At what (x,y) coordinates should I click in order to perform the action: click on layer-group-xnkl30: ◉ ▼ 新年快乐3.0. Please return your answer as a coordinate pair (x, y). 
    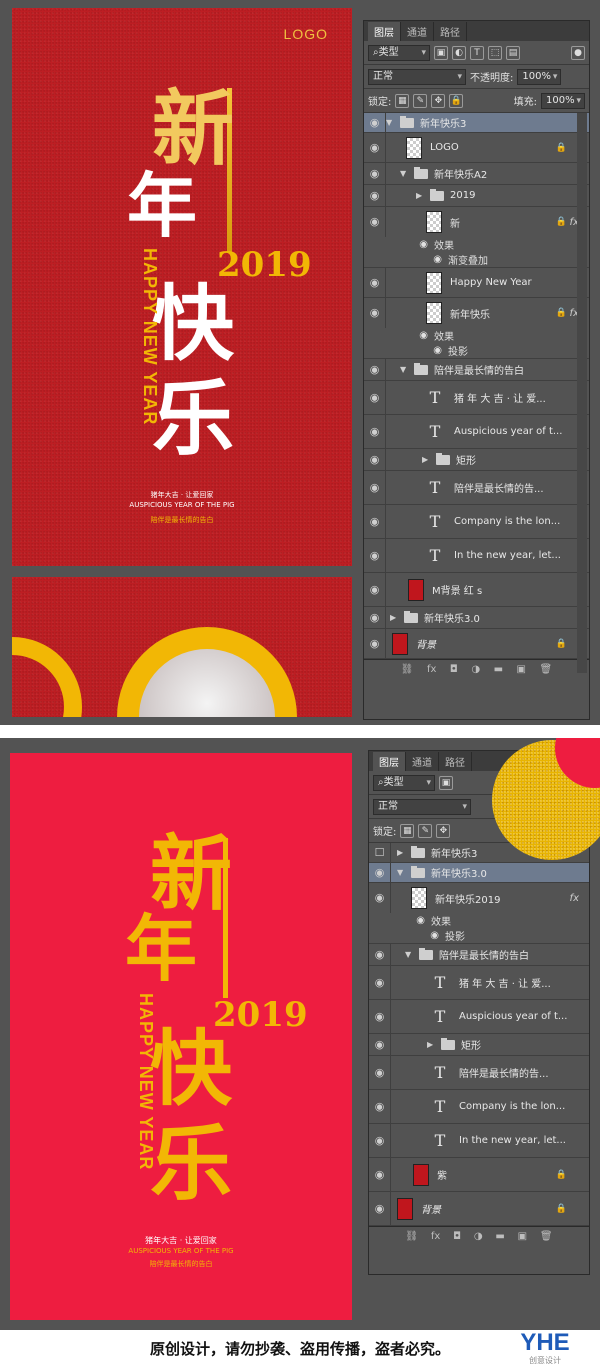
    Looking at the image, I should click on (479, 873).